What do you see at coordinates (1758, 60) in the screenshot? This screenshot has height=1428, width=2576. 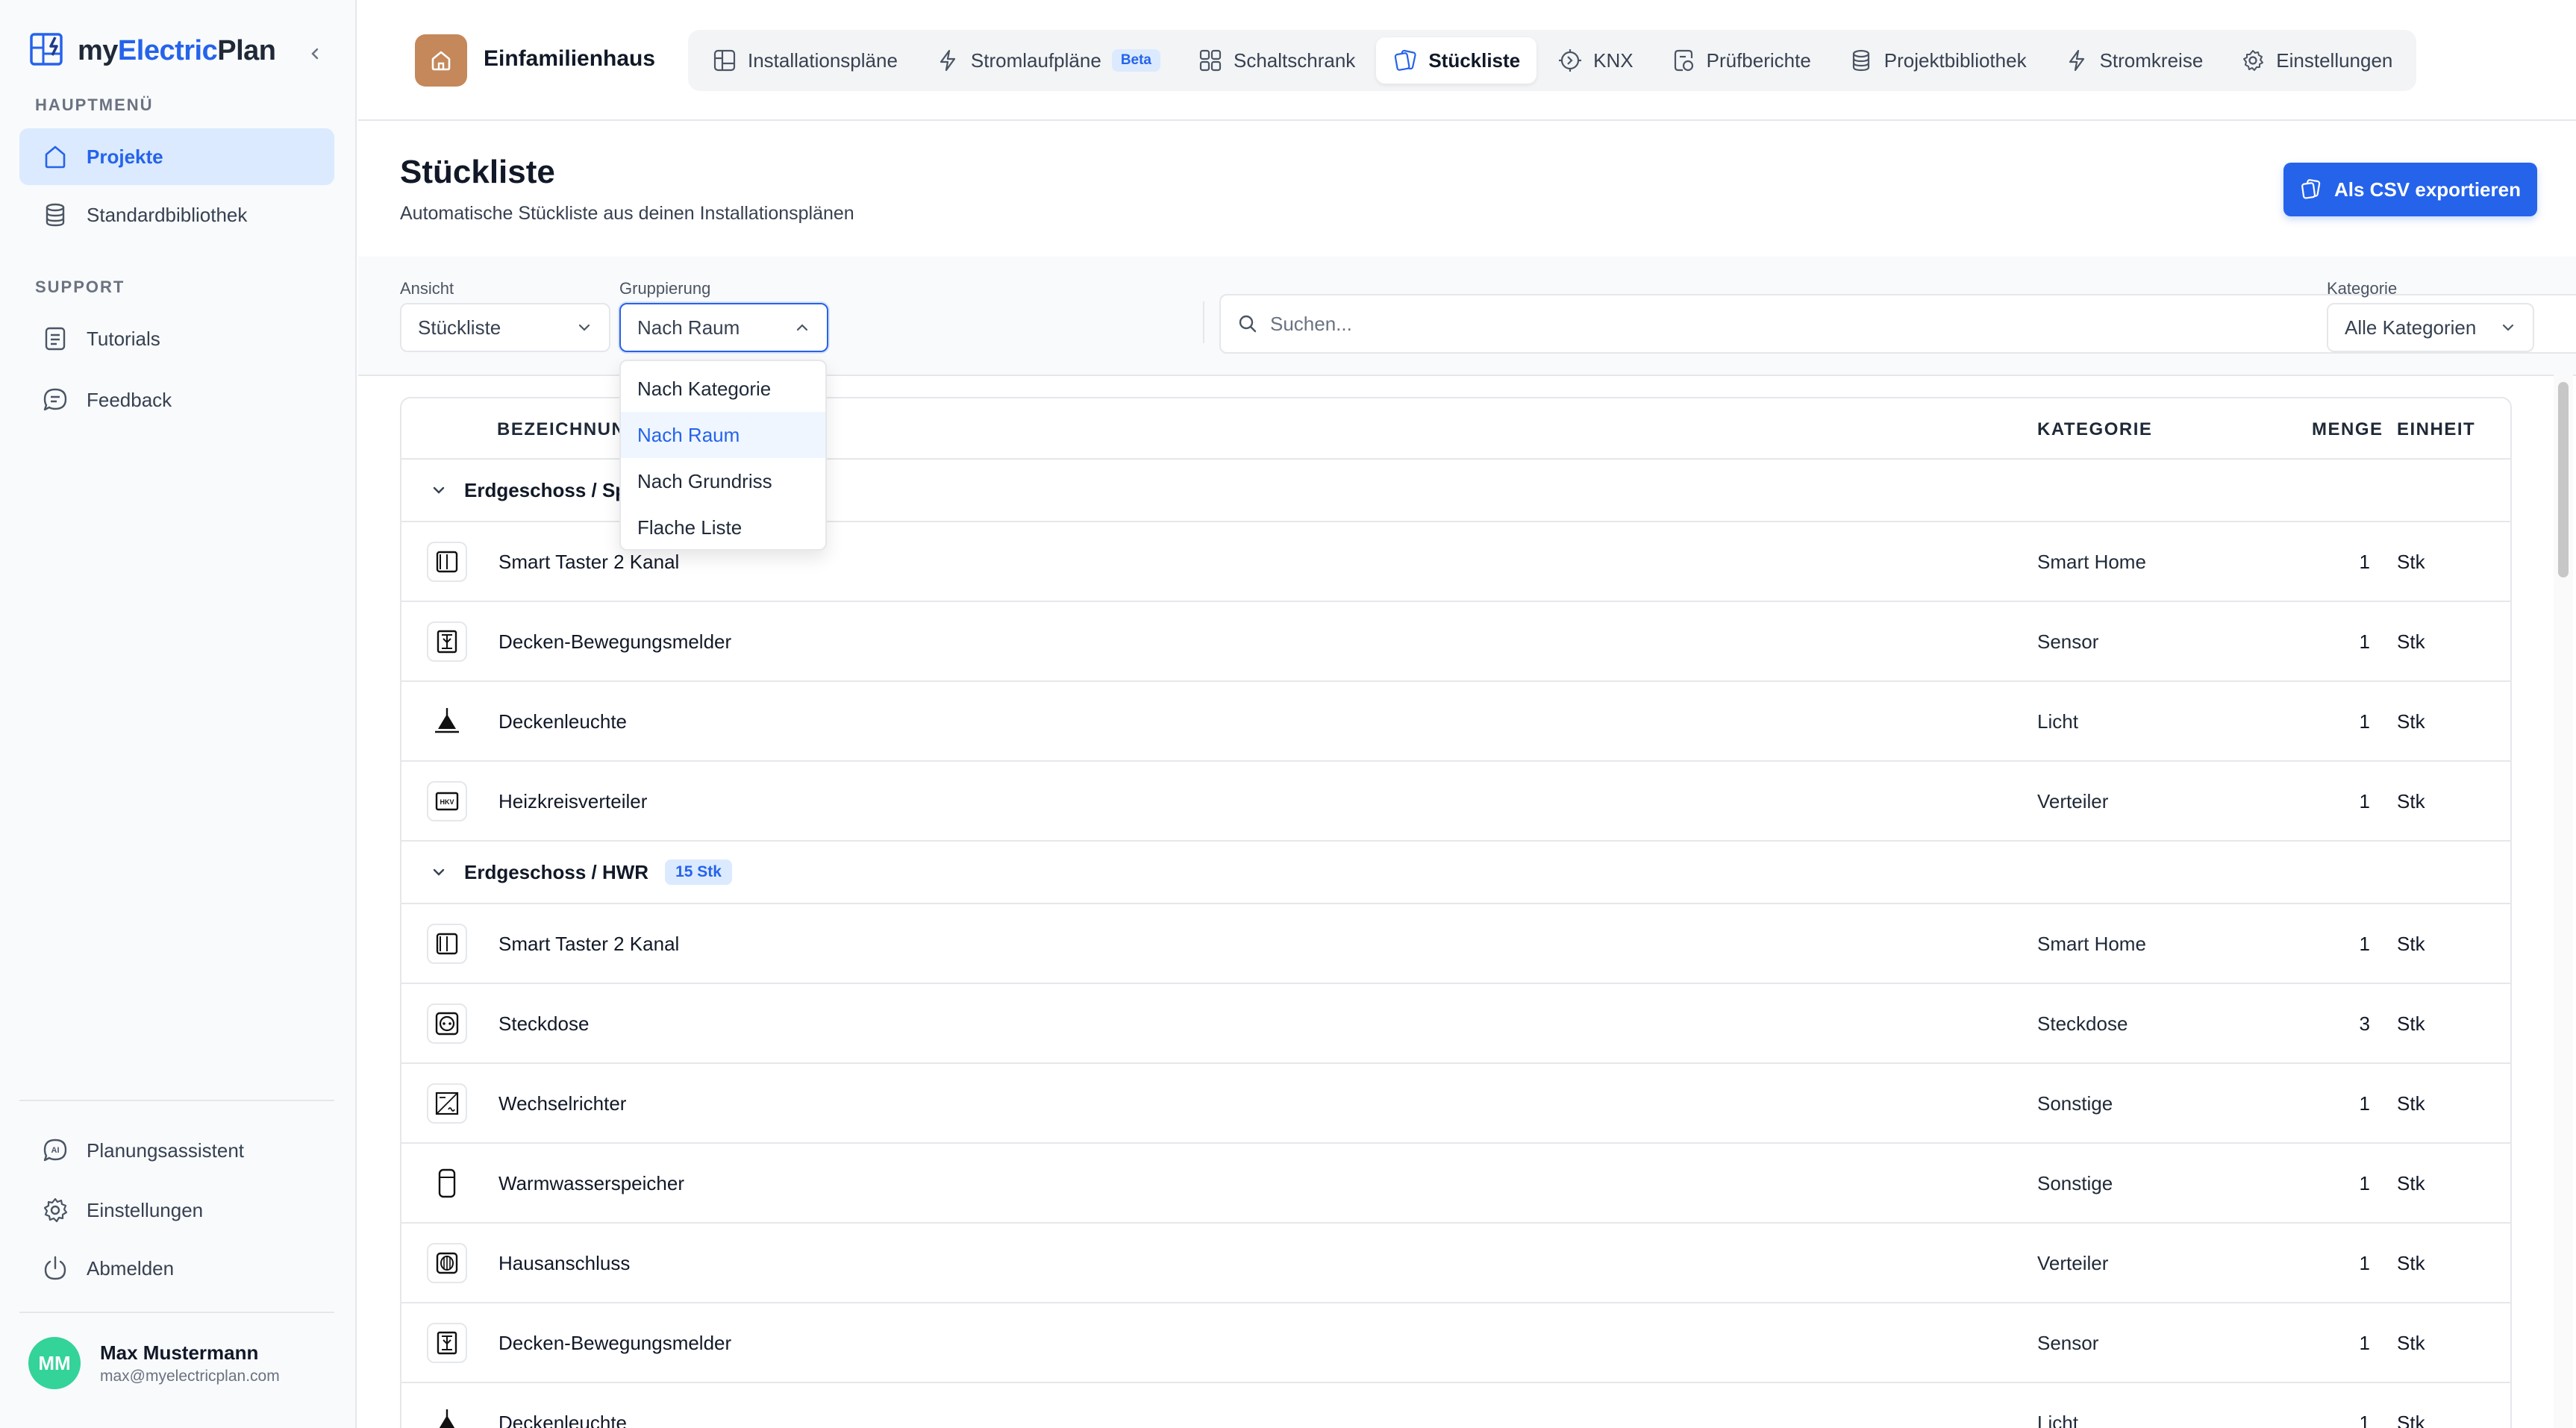 I see `tab-label: Prüfberichte` at bounding box center [1758, 60].